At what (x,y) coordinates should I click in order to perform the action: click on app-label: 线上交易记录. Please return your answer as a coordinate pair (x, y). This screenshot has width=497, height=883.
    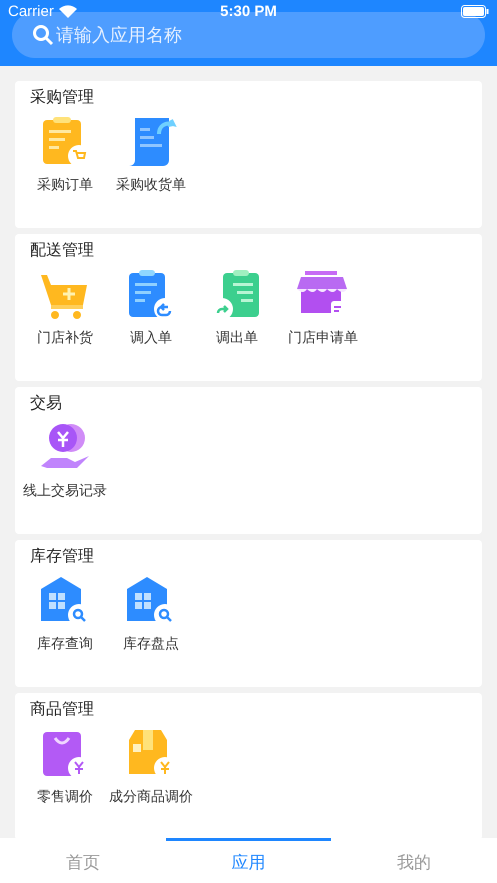
    Looking at the image, I should click on (65, 491).